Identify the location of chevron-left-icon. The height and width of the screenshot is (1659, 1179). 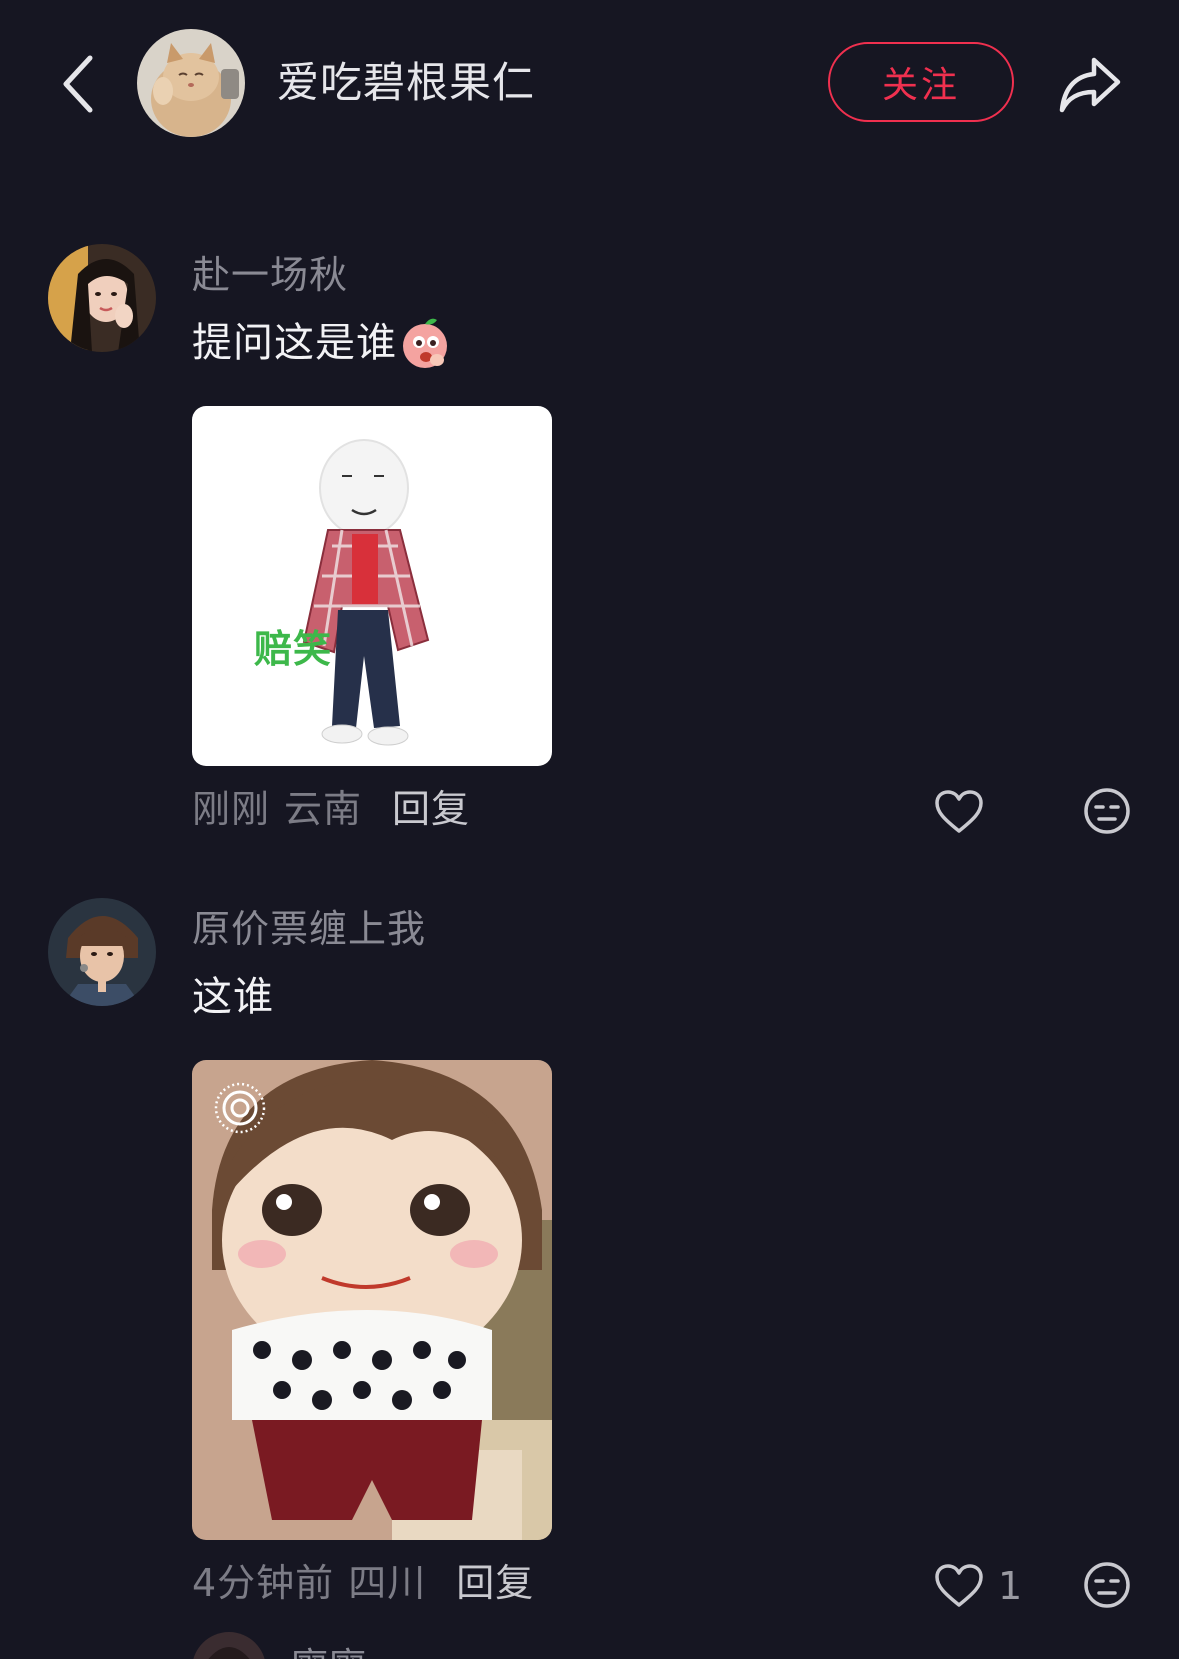
(78, 84).